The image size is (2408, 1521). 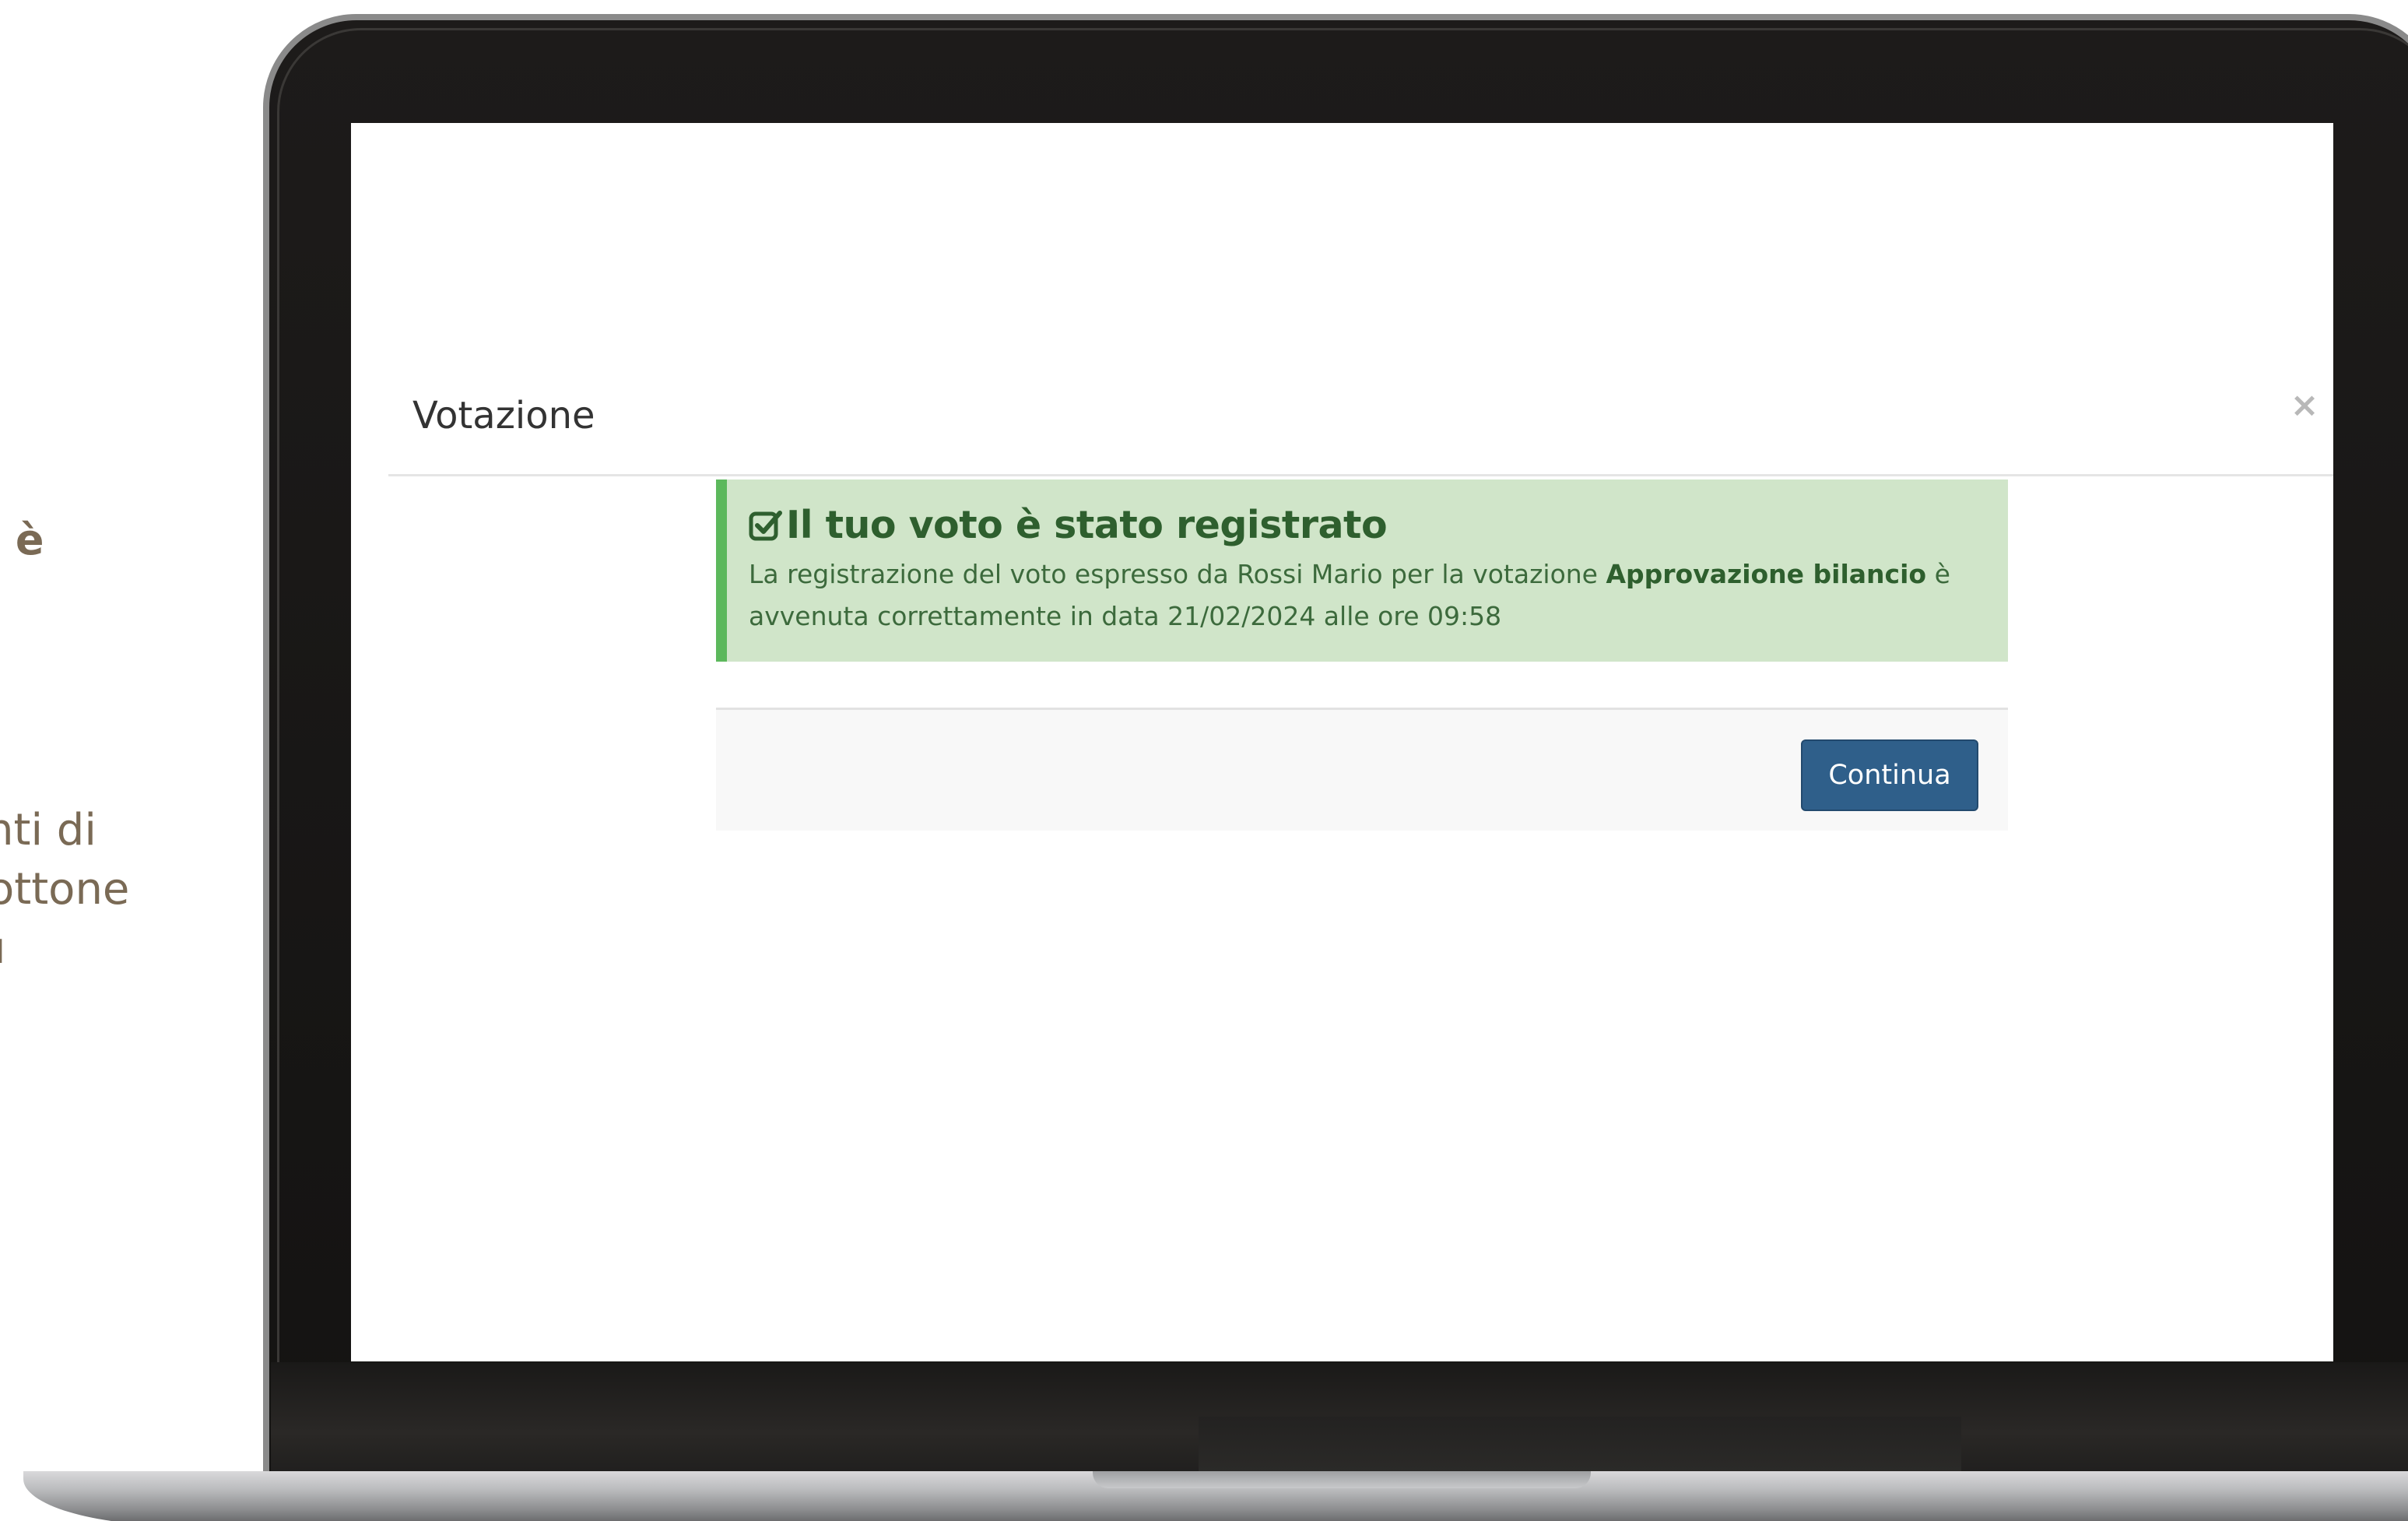 I want to click on modal-title: Votazione, so click(x=504, y=415).